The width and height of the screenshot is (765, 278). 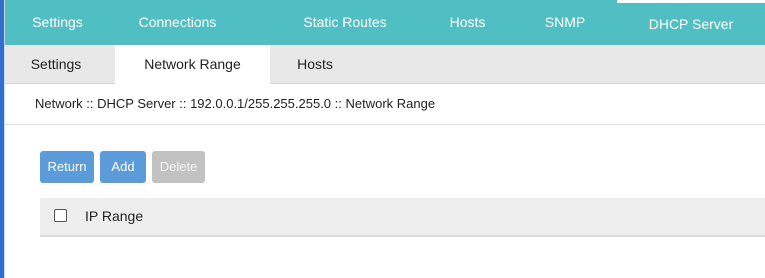 I want to click on table-header: IP Range, so click(x=402, y=217).